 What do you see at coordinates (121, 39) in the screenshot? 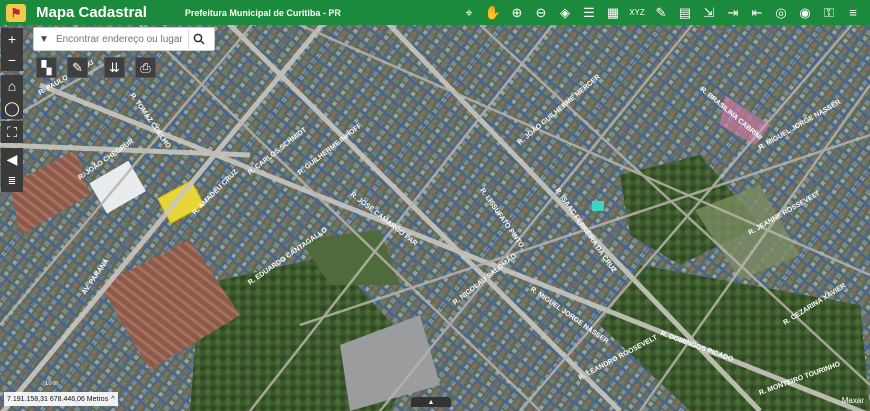
I see `search-input` at bounding box center [121, 39].